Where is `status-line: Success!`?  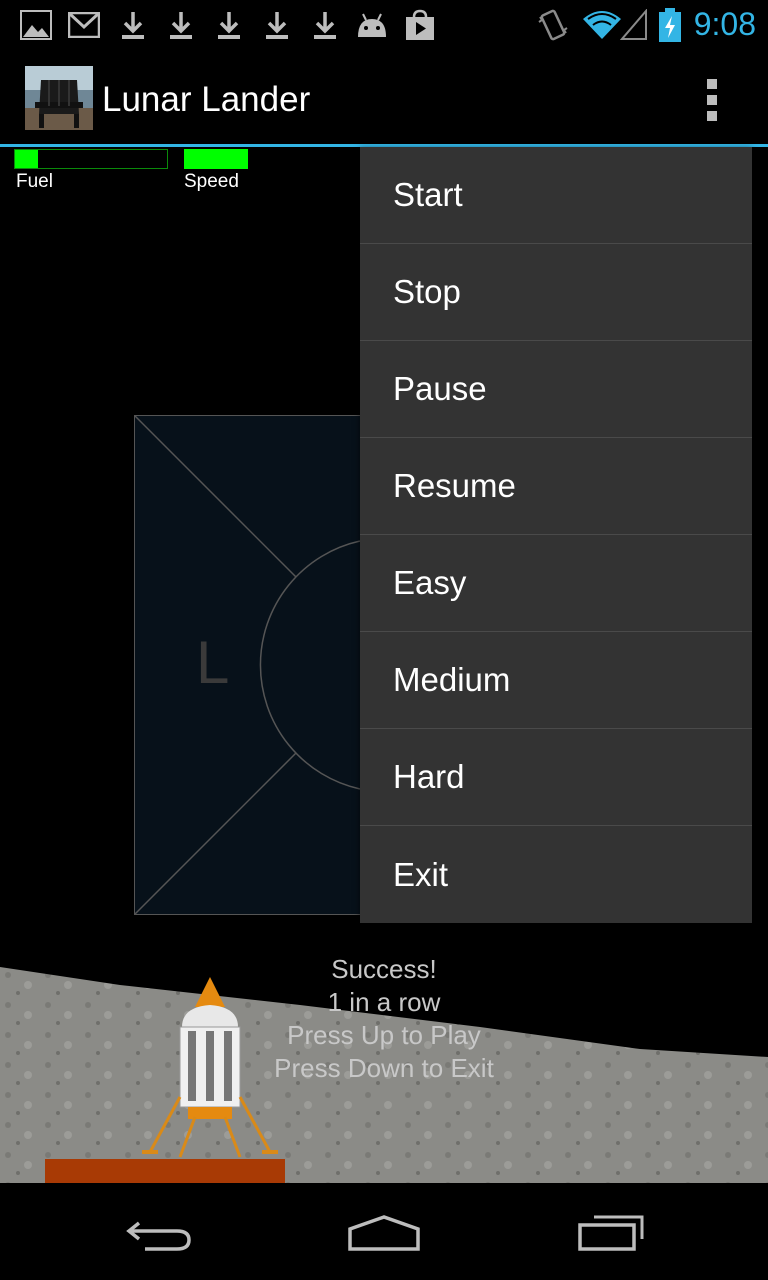
status-line: Success! is located at coordinates (384, 969).